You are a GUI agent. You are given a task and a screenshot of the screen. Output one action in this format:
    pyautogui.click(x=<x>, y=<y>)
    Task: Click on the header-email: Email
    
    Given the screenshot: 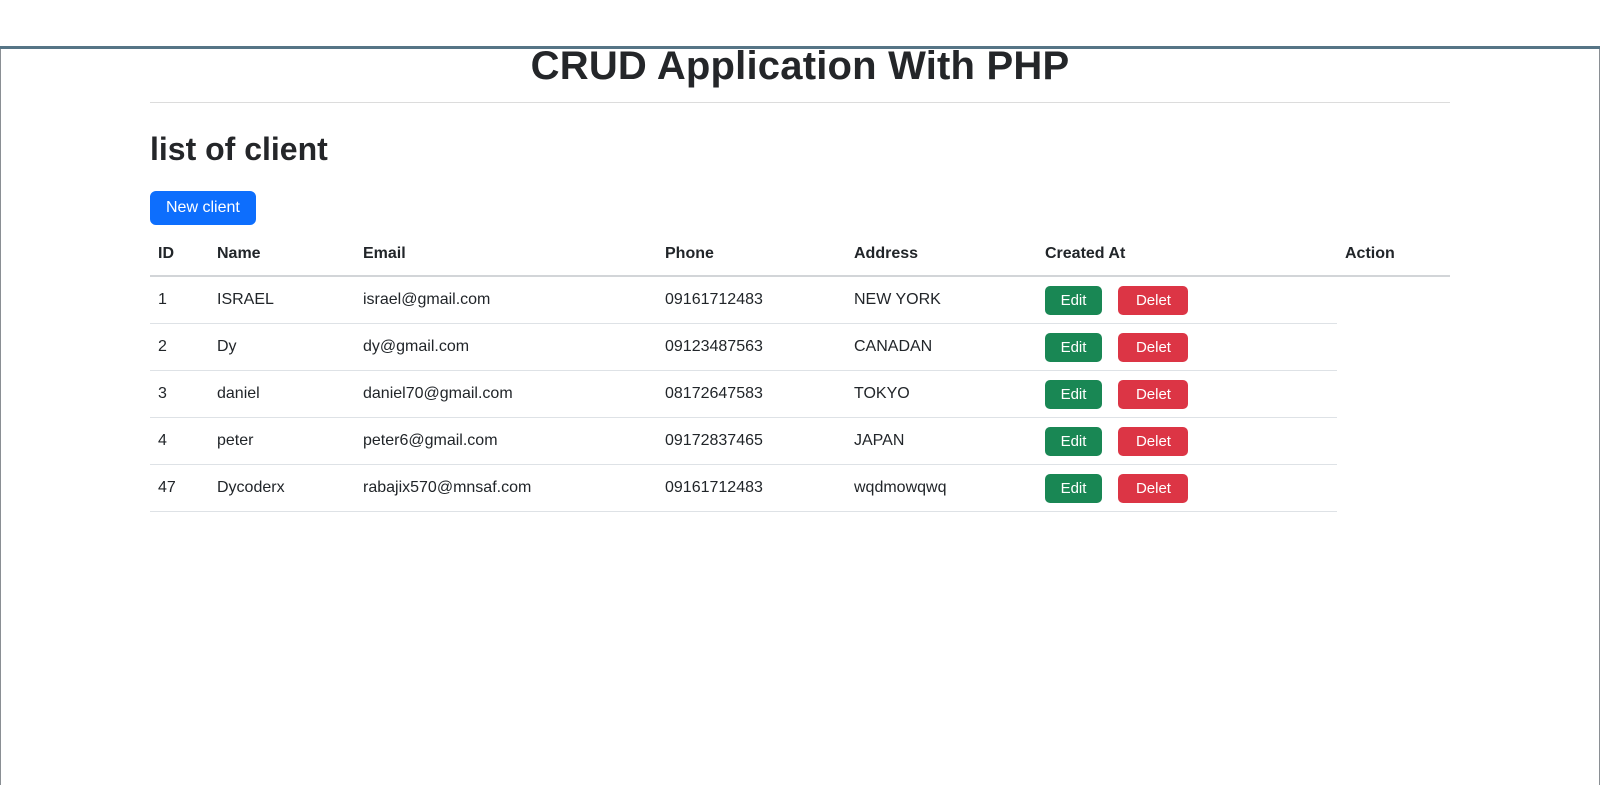 What is the action you would take?
    pyautogui.click(x=506, y=256)
    